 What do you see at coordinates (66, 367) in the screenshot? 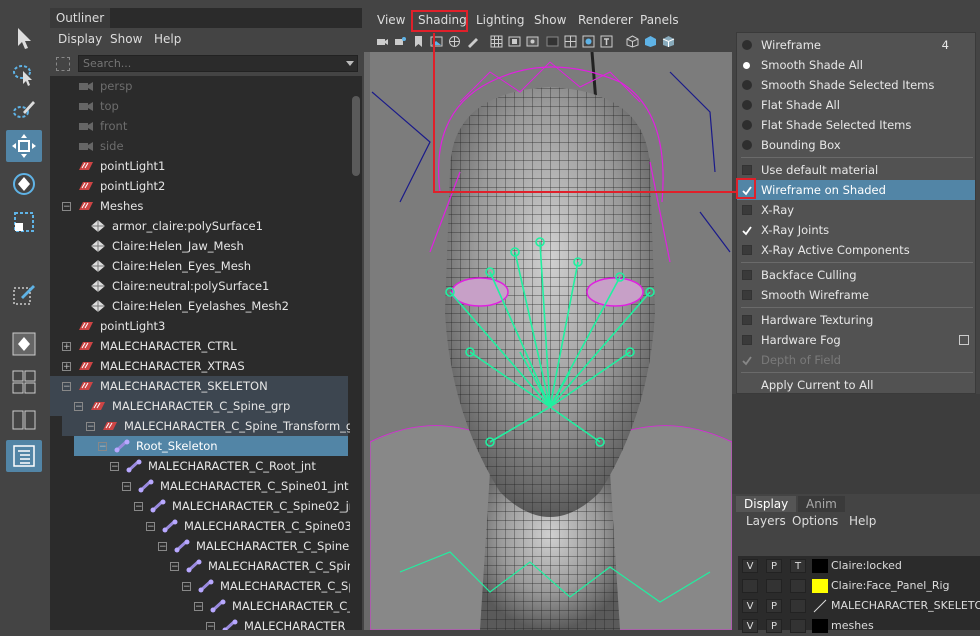
I see `expand-icon: +` at bounding box center [66, 367].